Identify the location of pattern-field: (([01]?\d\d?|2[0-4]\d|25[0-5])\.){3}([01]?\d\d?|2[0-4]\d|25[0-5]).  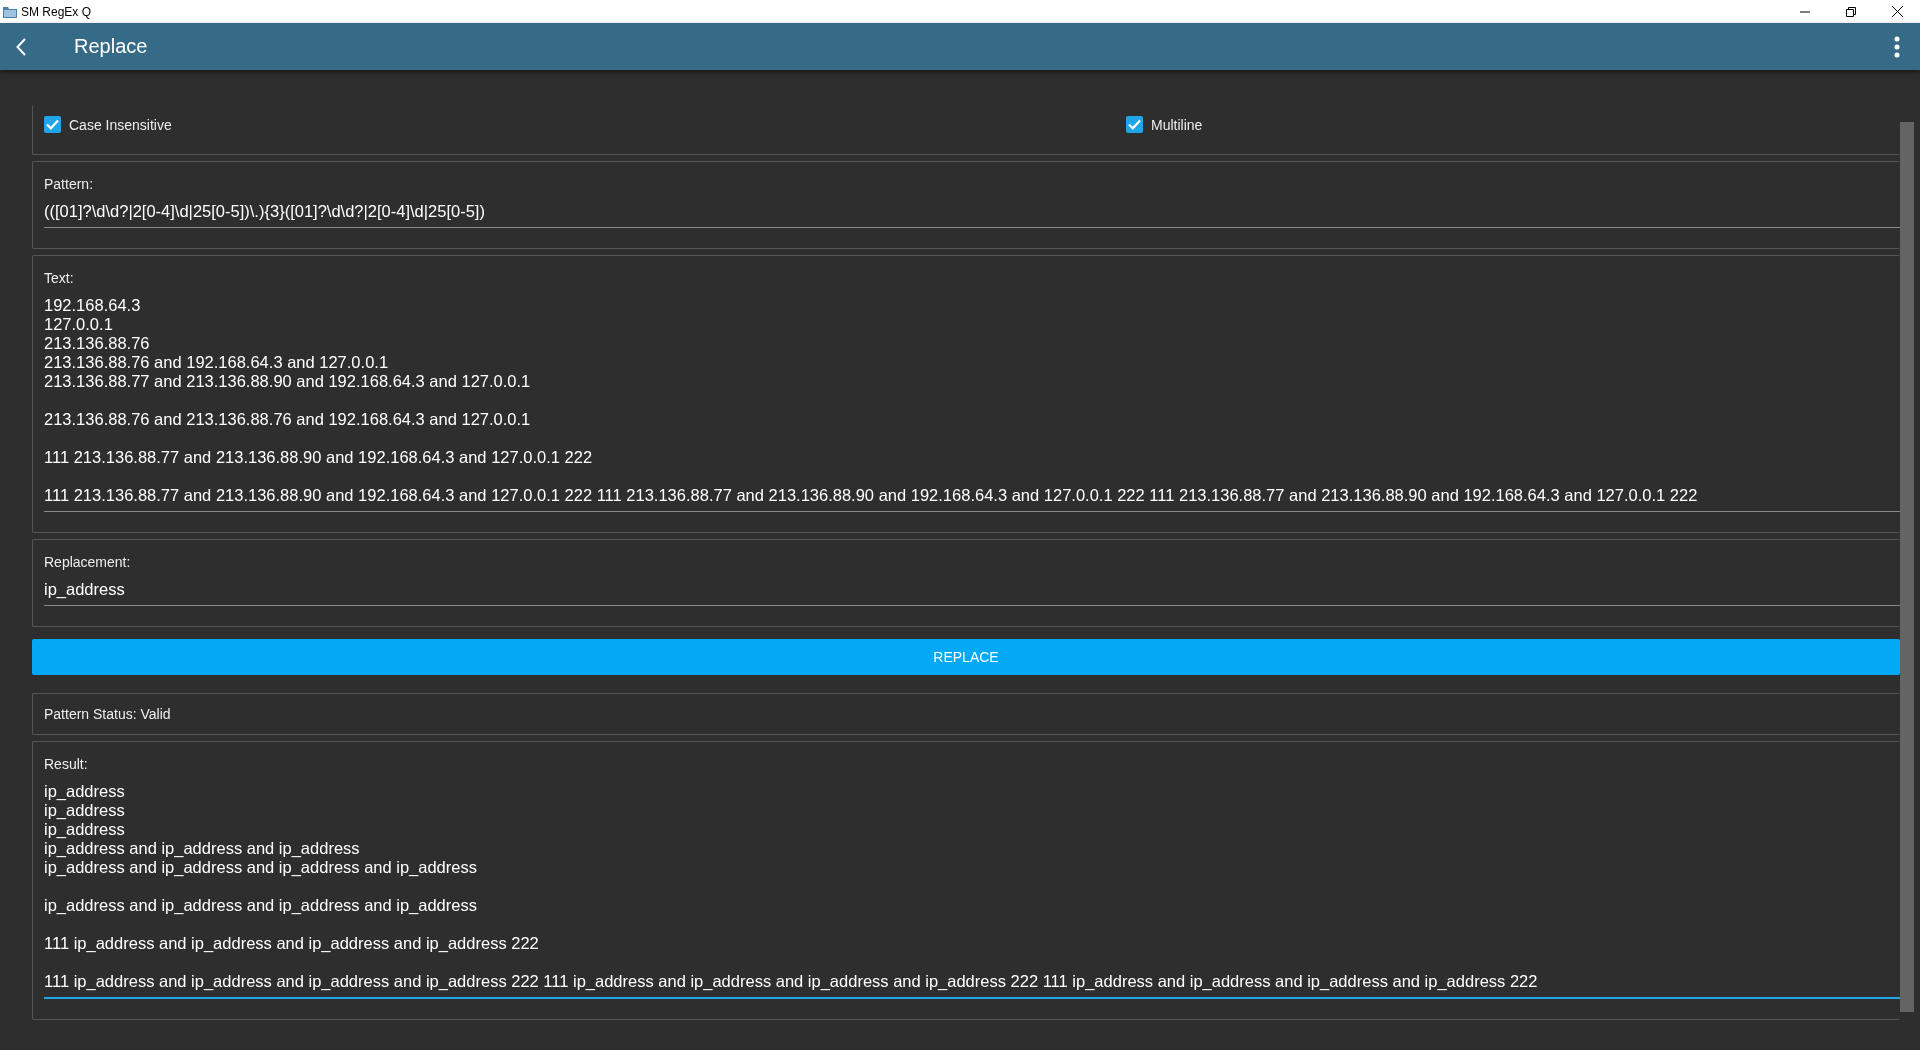
(972, 215).